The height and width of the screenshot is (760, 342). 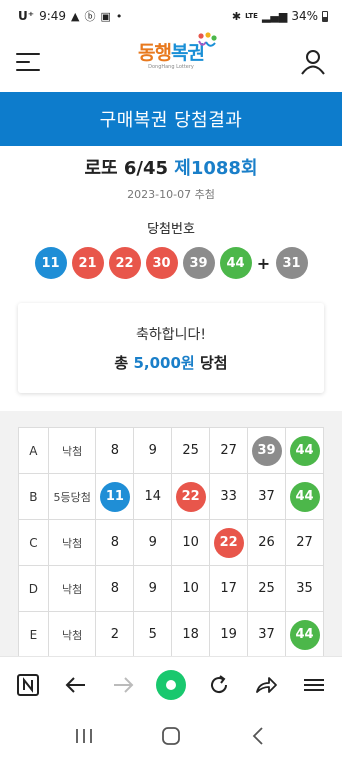 I want to click on pick-row-label: E, so click(x=33, y=634).